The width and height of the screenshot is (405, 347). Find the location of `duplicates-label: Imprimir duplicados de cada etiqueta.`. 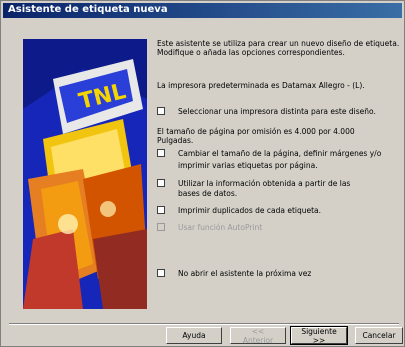

duplicates-label: Imprimir duplicados de cada etiqueta. is located at coordinates (249, 210).